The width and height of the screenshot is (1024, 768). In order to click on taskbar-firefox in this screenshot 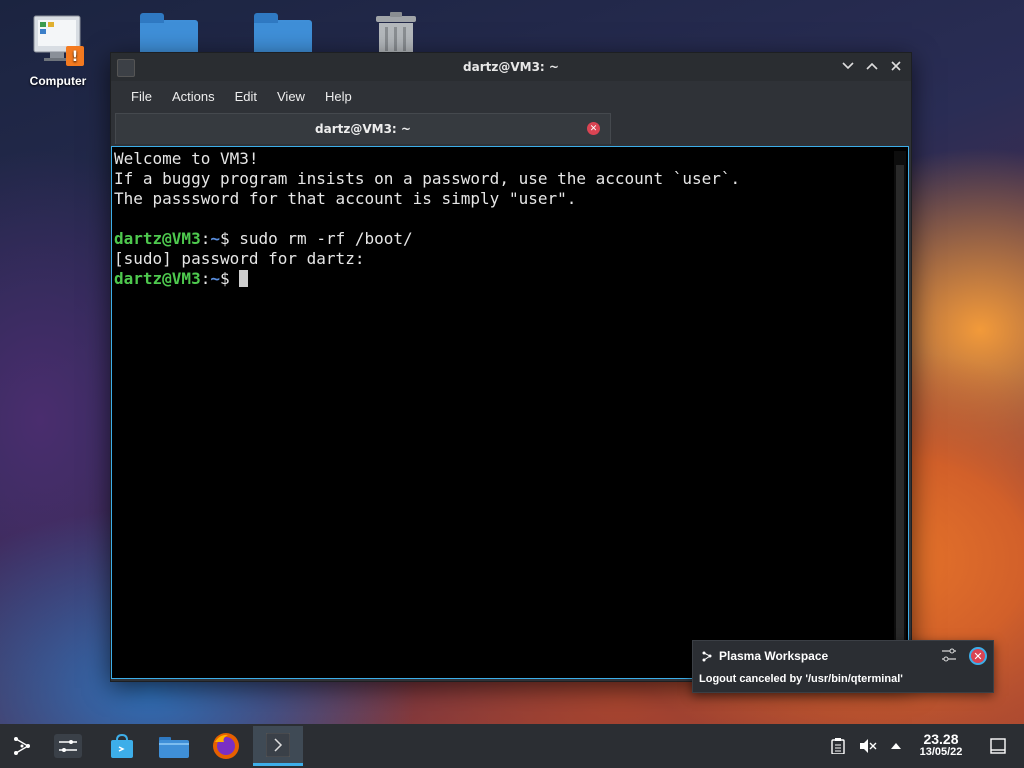, I will do `click(226, 746)`.